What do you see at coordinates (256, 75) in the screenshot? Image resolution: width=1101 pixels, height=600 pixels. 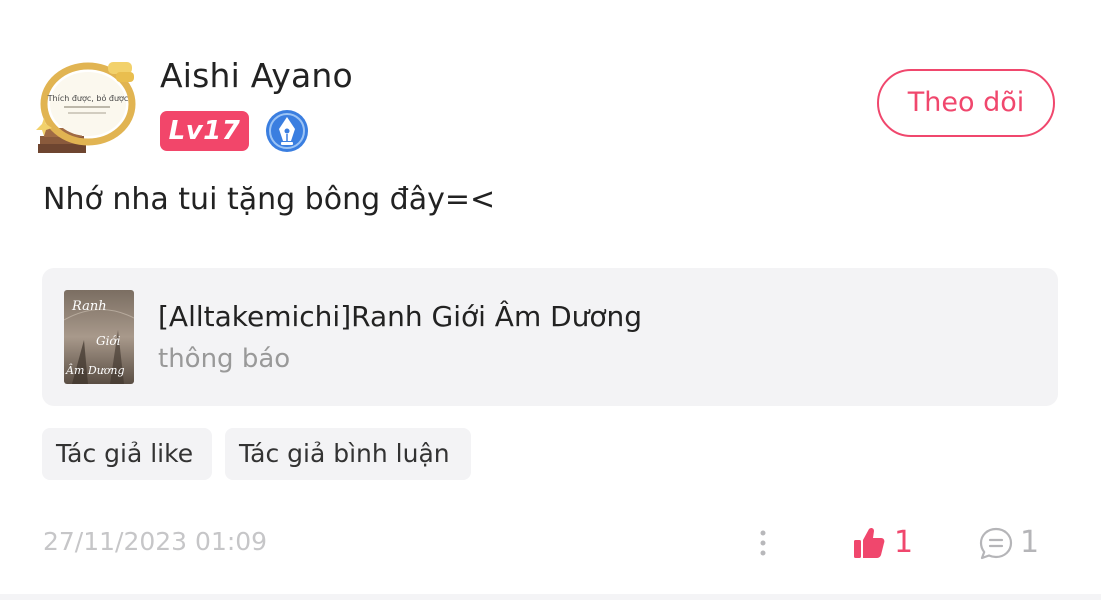 I see `author-name: Aishi Ayano` at bounding box center [256, 75].